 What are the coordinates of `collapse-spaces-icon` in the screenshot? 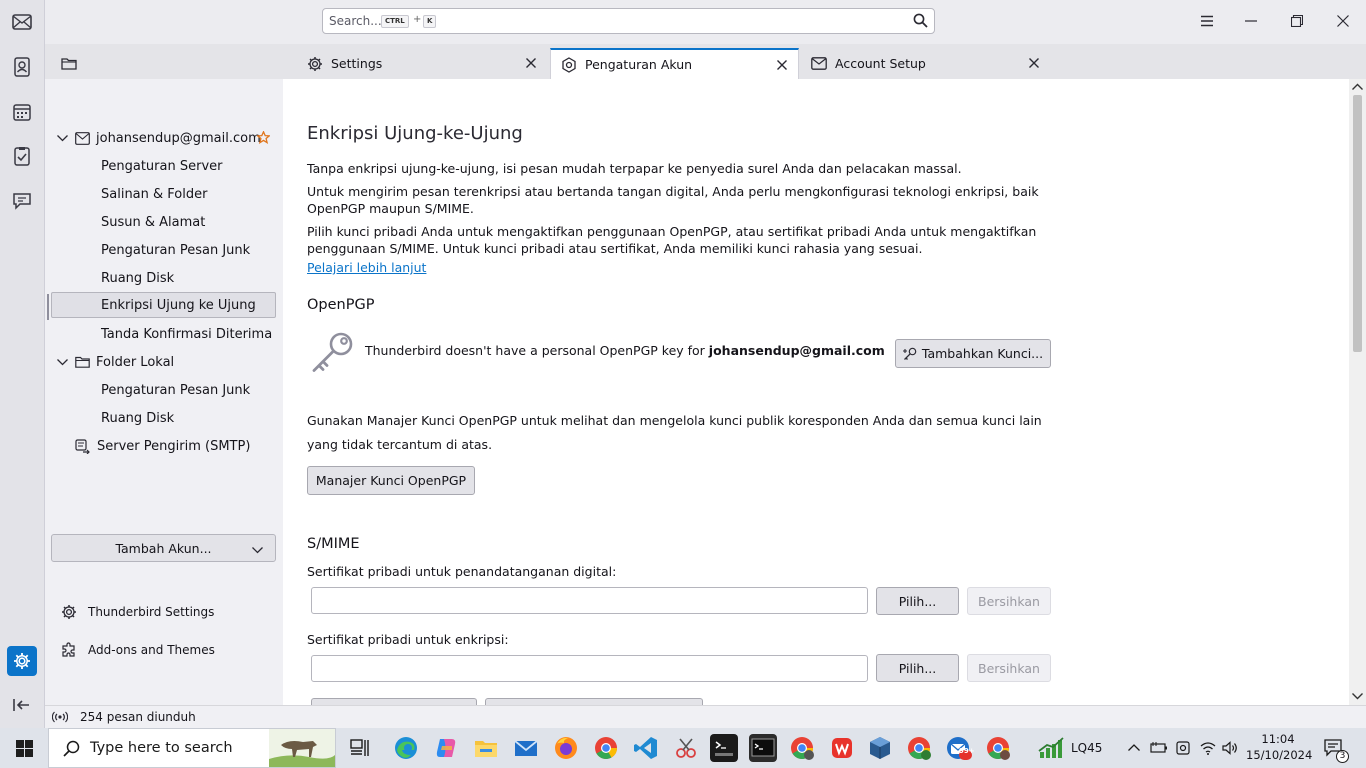 It's located at (22, 705).